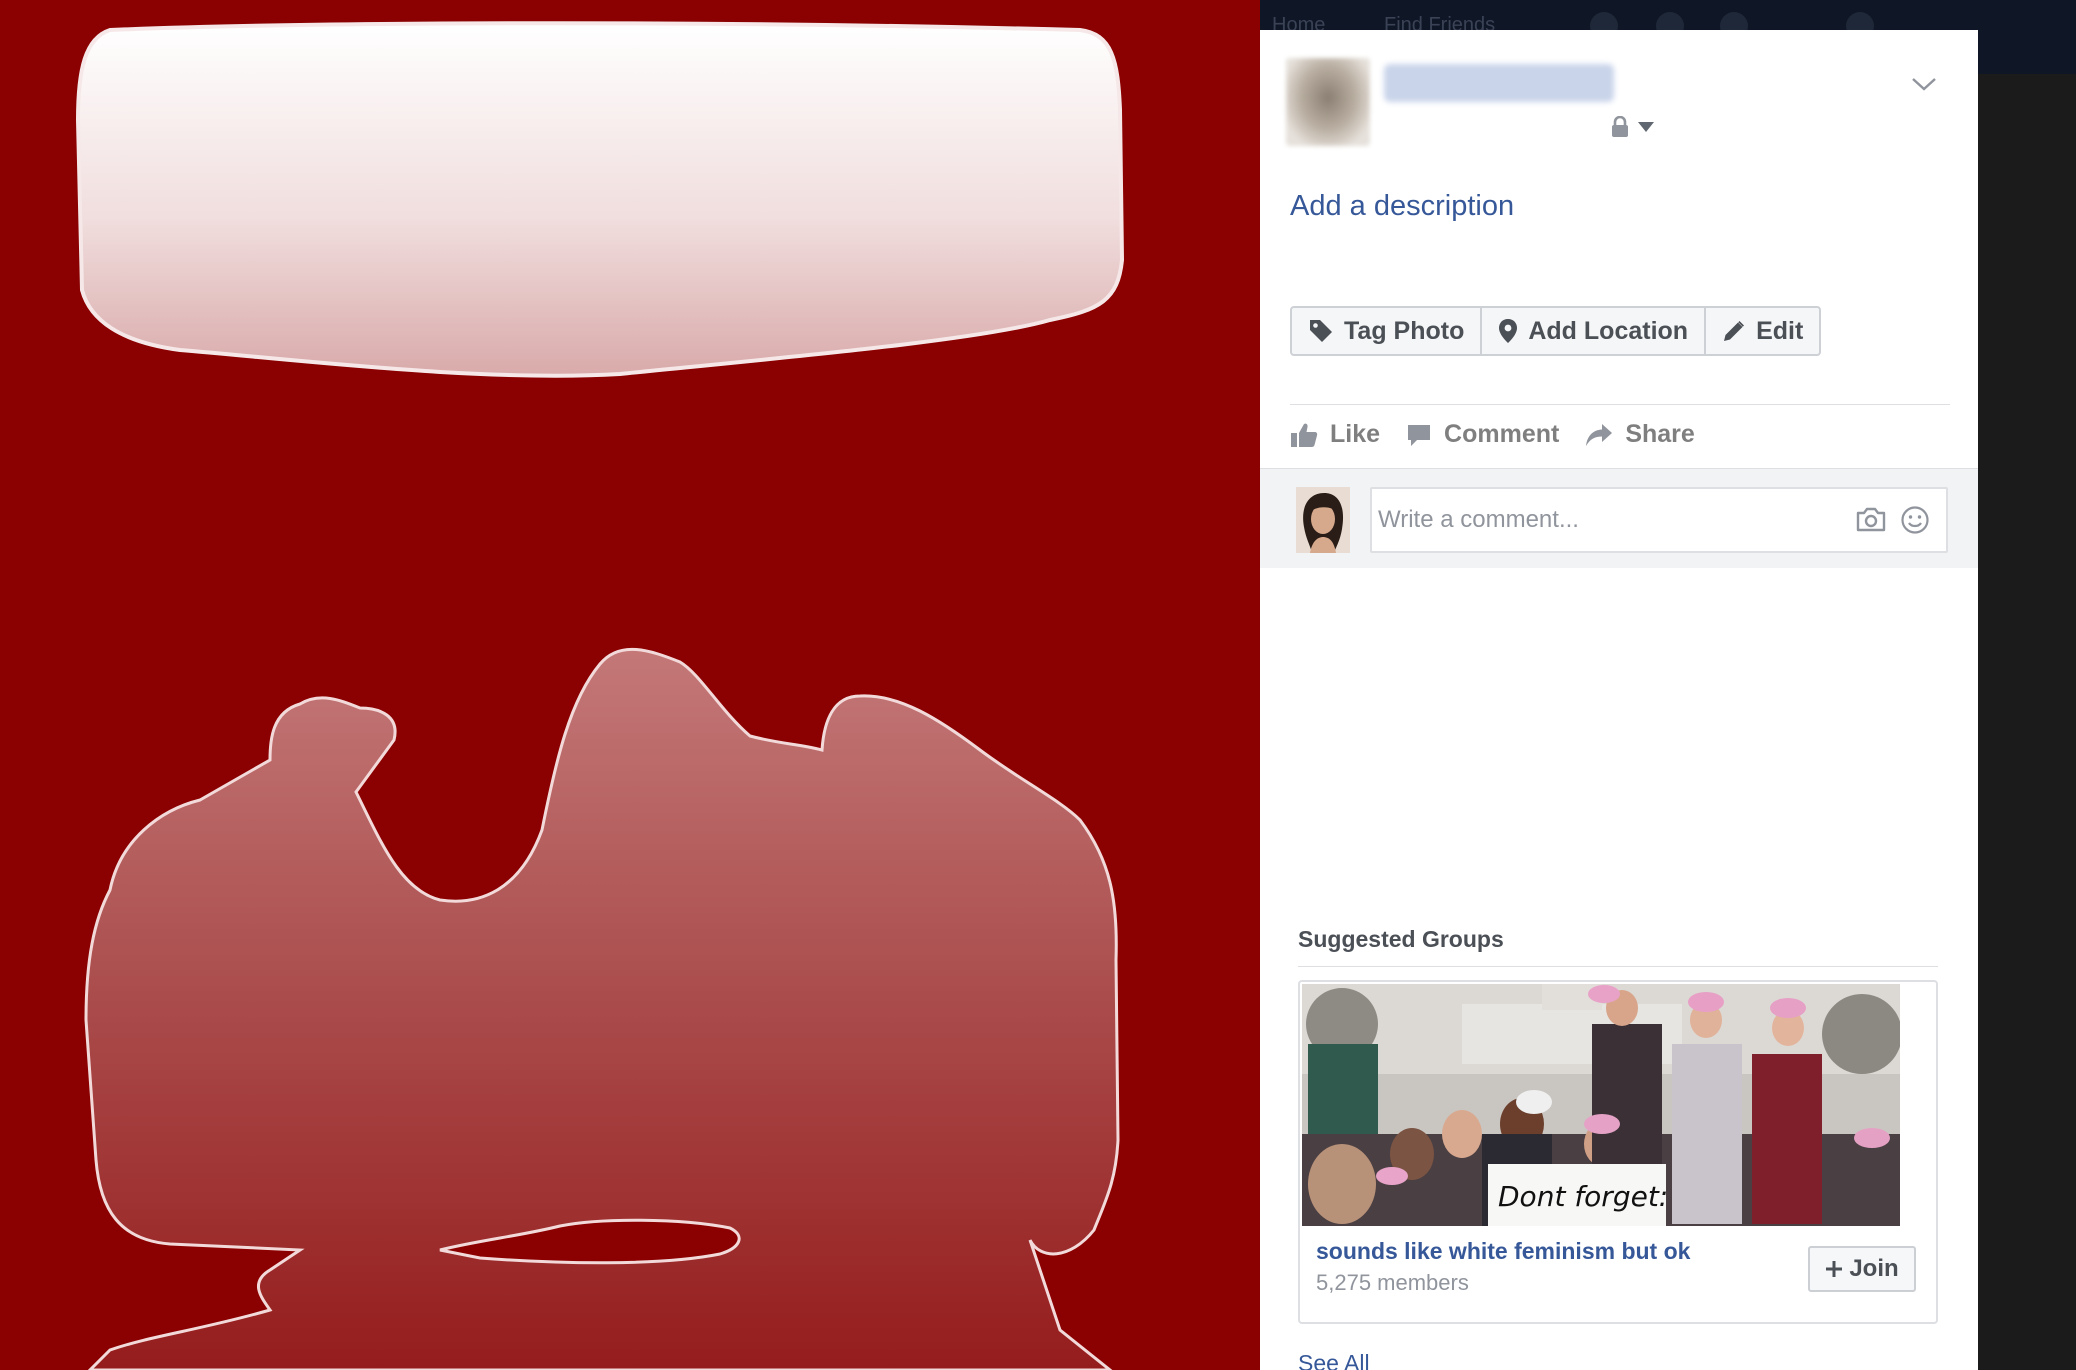  Describe the element at coordinates (1583, 1196) in the screenshot. I see `group-photo-sign-text: Dont forget:` at that location.